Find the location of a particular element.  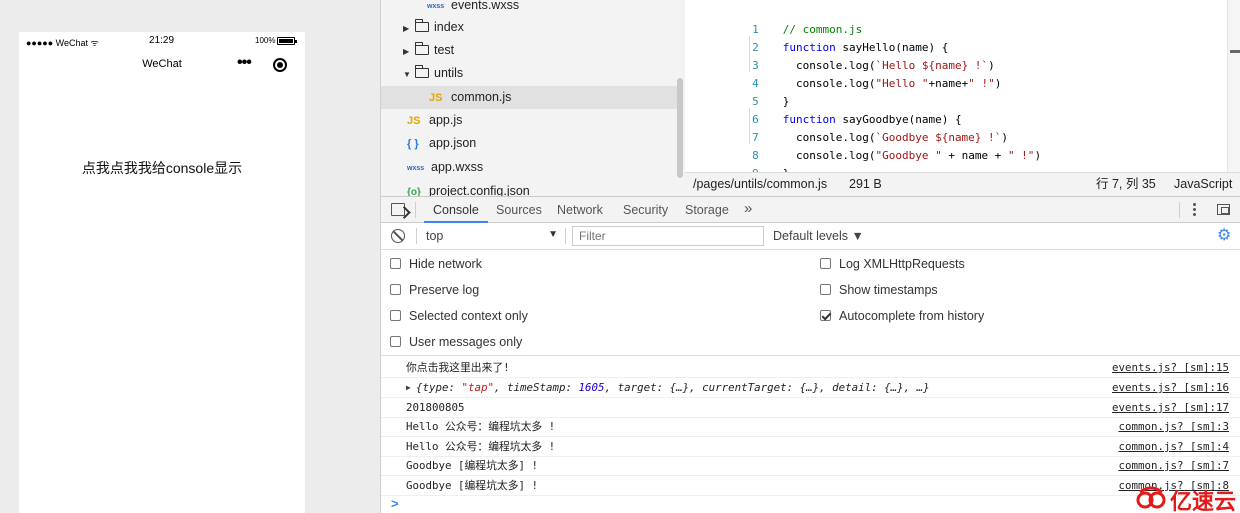

cursor-position: 行 7, 列 35 is located at coordinates (1126, 184).